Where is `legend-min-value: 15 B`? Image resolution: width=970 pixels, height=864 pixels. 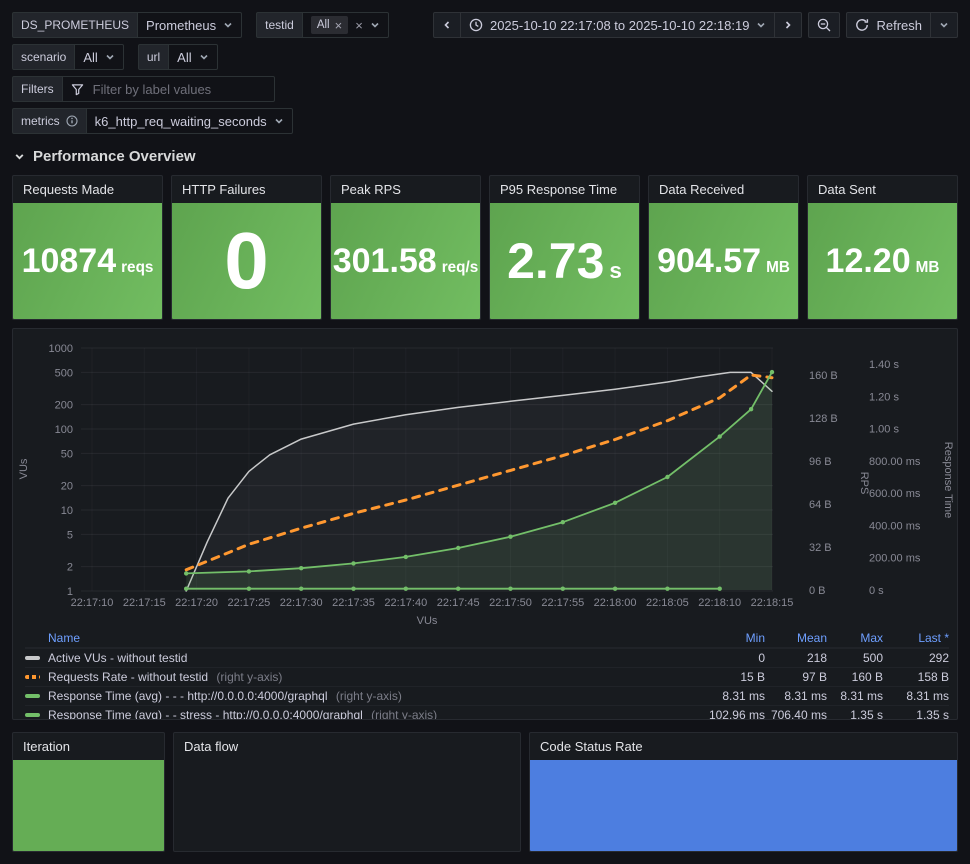
legend-min-value: 15 B is located at coordinates (752, 677).